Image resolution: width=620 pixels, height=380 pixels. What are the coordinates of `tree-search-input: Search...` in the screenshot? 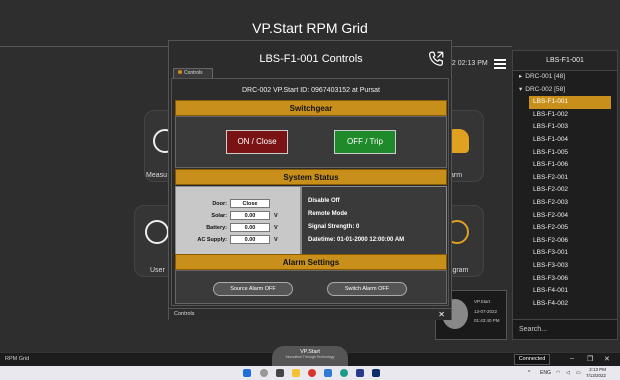 It's located at (565, 329).